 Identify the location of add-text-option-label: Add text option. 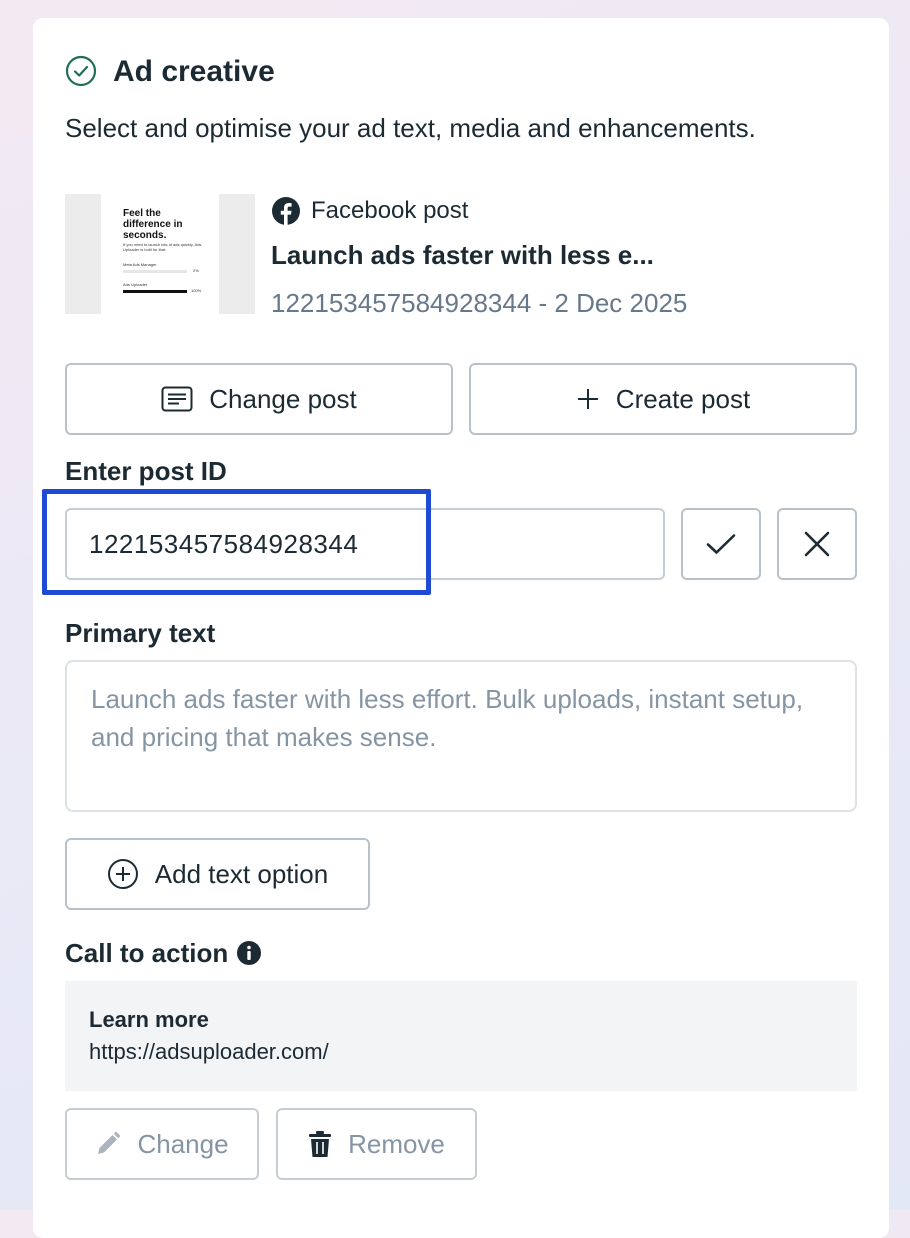
(241, 873).